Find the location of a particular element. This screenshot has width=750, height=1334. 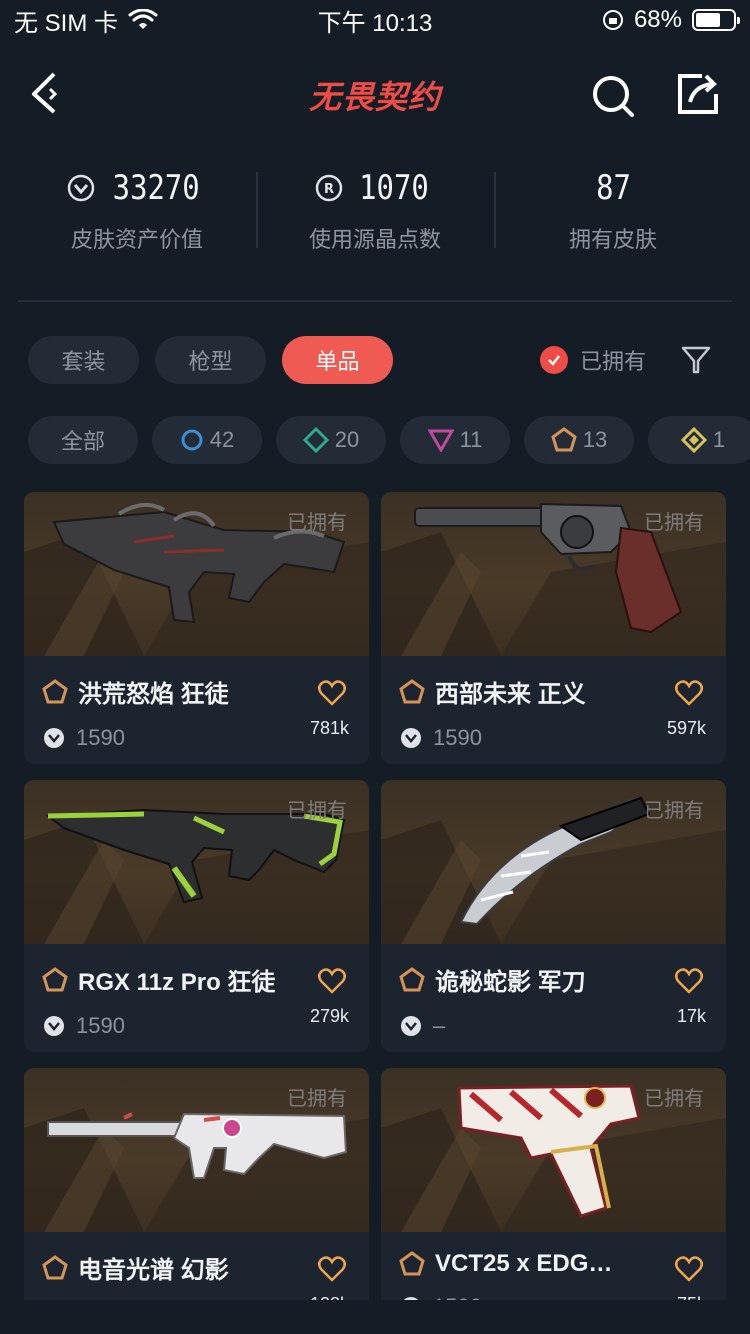

divider is located at coordinates (375, 301).